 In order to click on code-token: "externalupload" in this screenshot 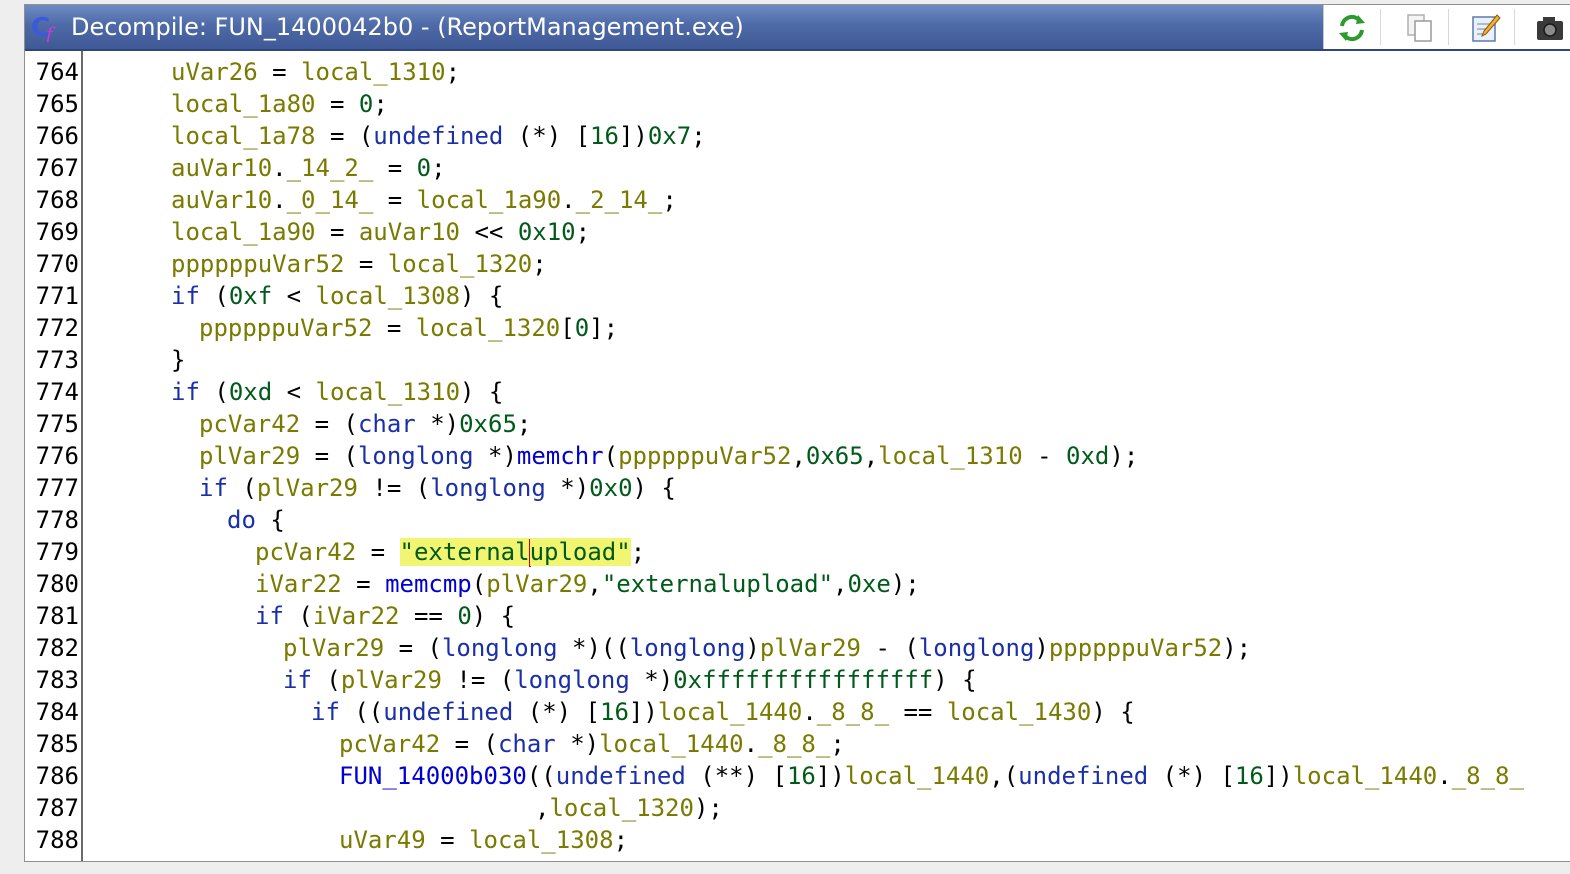, I will do `click(717, 584)`.